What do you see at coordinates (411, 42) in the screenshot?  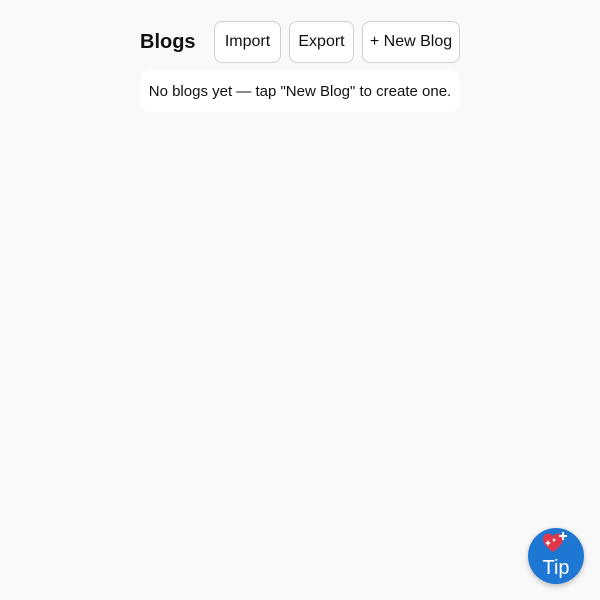 I see `new-blog-button: + New Blog` at bounding box center [411, 42].